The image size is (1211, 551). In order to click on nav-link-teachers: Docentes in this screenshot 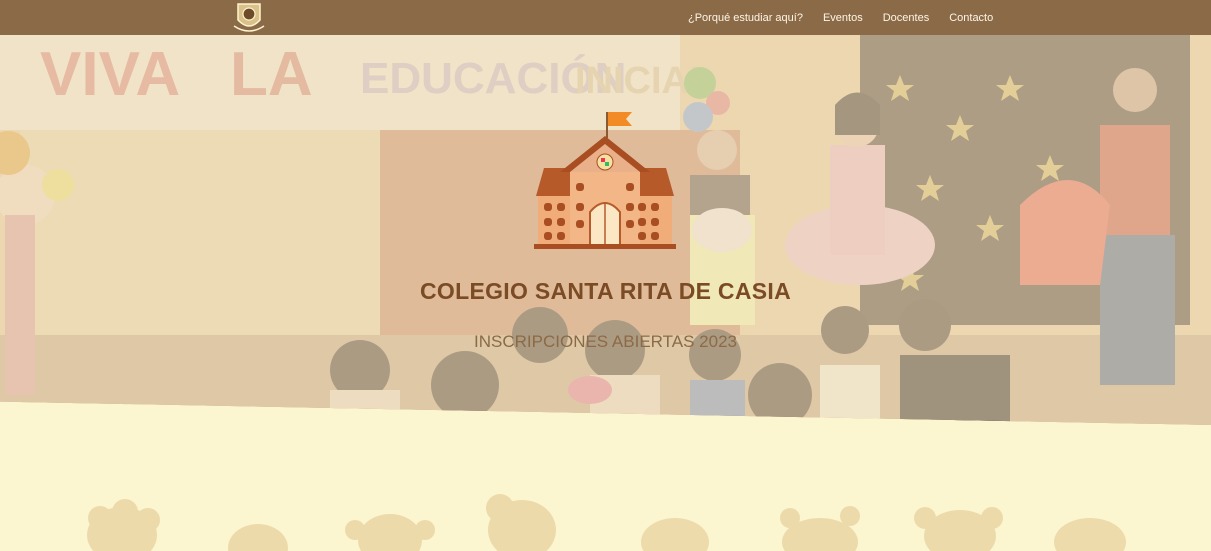, I will do `click(906, 18)`.